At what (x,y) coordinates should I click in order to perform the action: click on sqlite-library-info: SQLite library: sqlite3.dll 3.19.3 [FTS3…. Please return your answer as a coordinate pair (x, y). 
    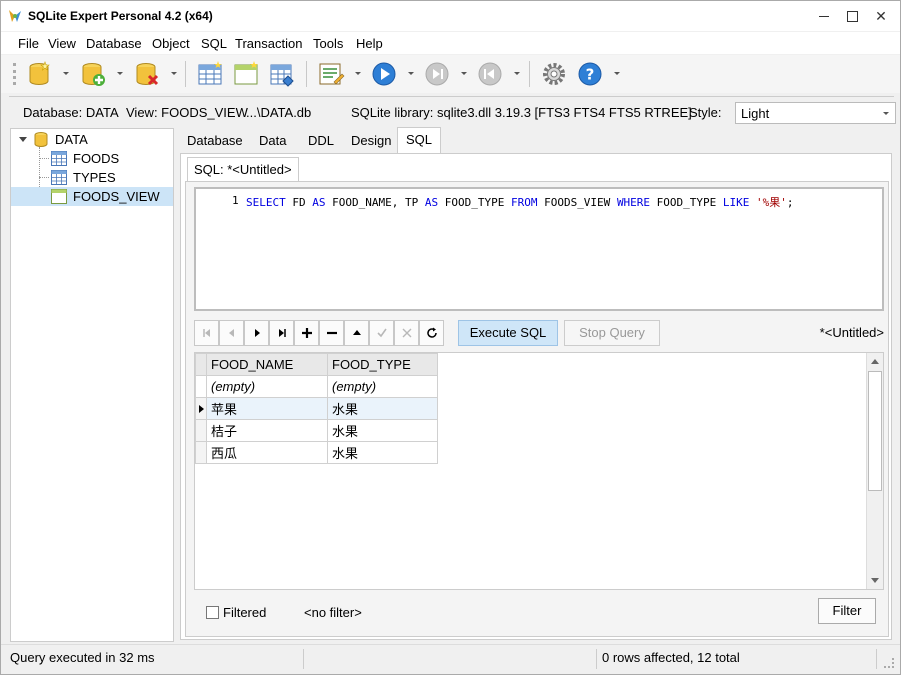
    Looking at the image, I should click on (521, 112).